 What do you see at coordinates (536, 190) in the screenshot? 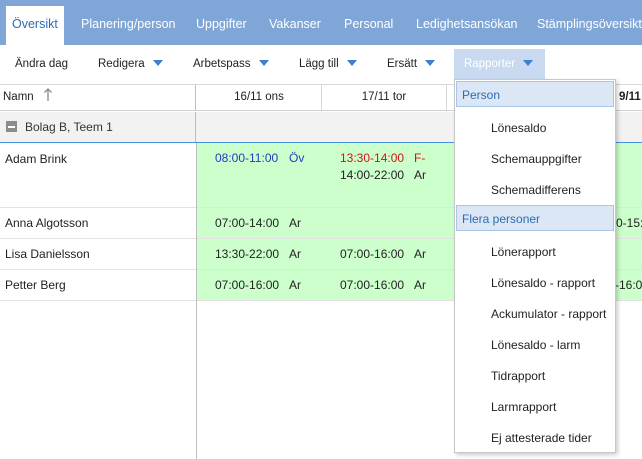
I see `menu-item-schemadifferens: Schemadifferens` at bounding box center [536, 190].